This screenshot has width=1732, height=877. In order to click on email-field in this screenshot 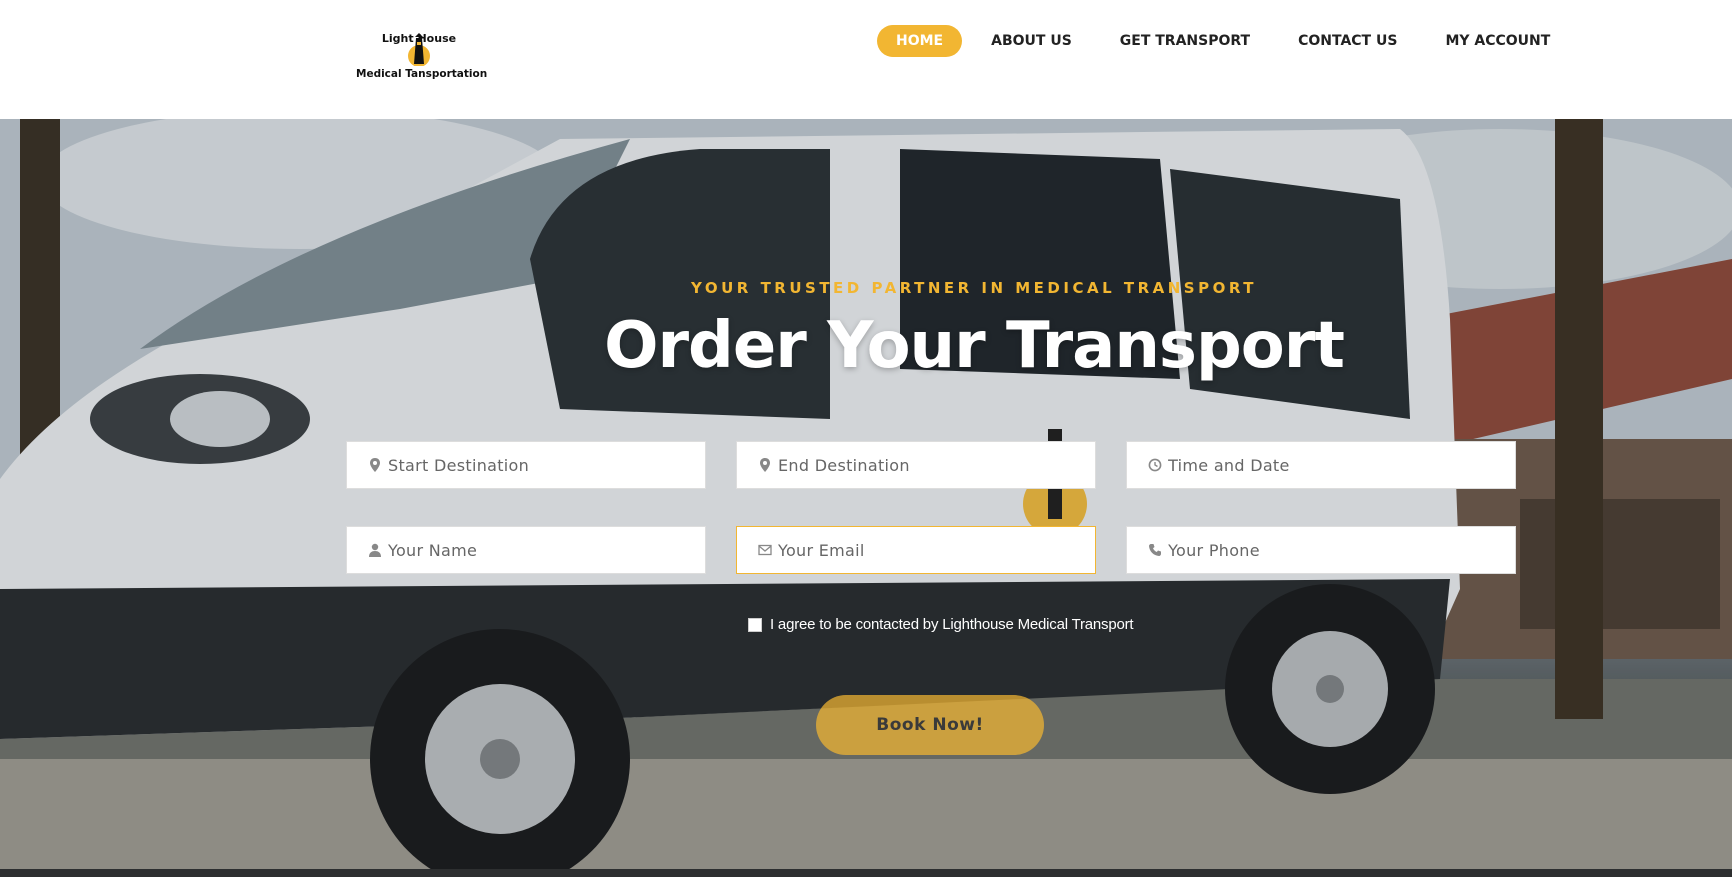, I will do `click(916, 550)`.